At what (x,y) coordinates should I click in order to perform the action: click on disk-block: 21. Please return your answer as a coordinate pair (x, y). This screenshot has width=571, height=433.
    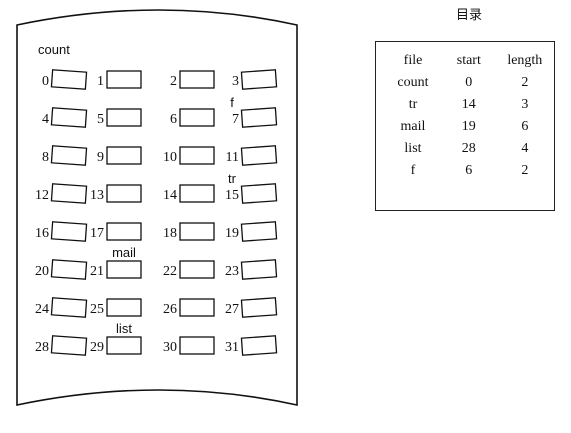
    Looking at the image, I should click on (116, 269).